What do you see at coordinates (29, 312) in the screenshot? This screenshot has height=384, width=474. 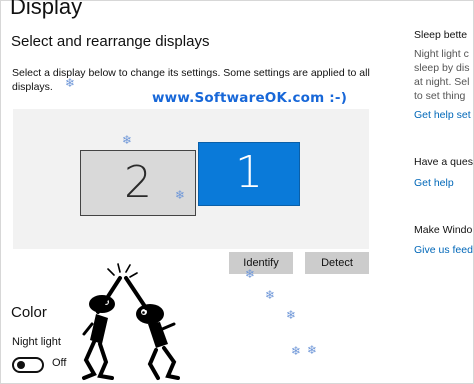 I see `color-section-title: Color` at bounding box center [29, 312].